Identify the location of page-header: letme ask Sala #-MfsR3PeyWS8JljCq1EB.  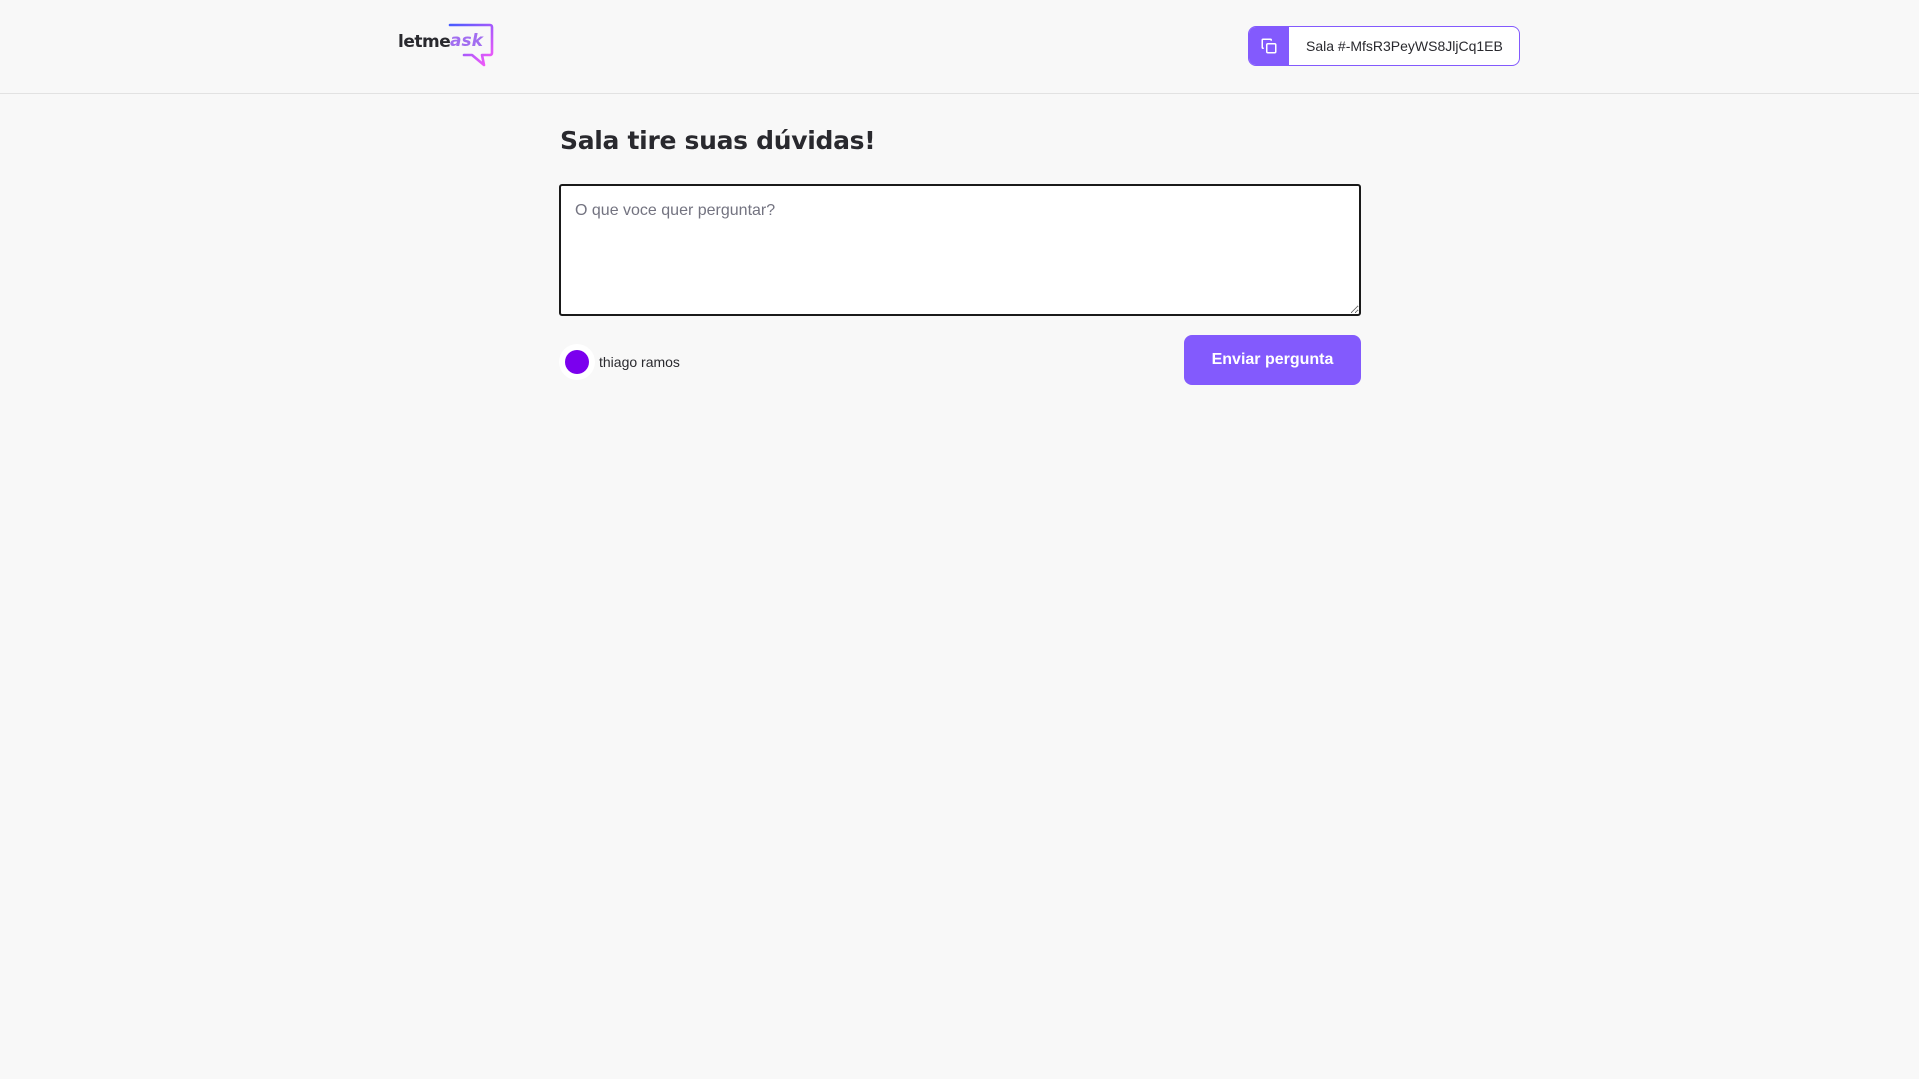
(959, 47).